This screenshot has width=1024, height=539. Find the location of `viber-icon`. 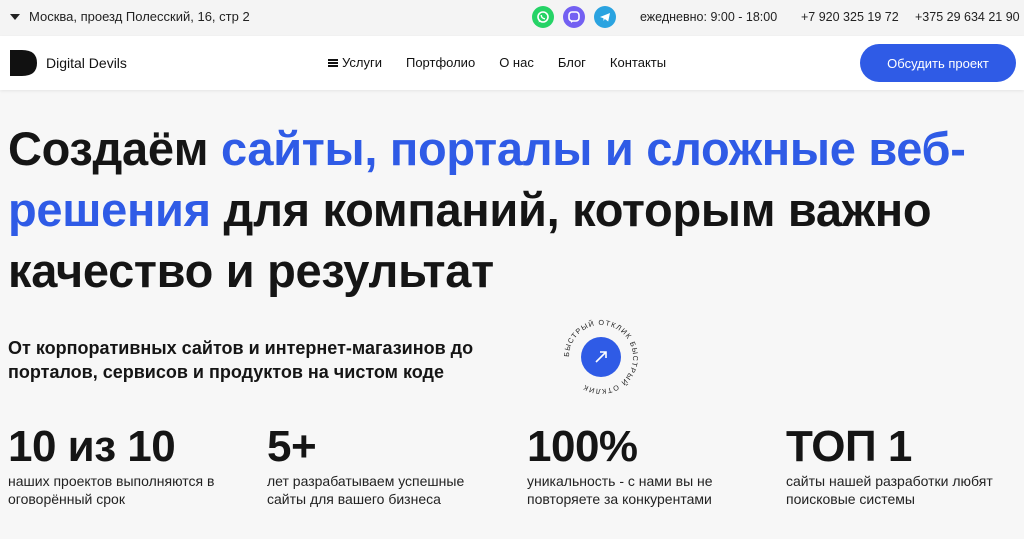

viber-icon is located at coordinates (574, 17).